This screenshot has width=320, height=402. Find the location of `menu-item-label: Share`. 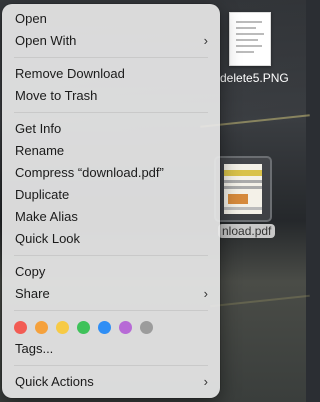

menu-item-label: Share is located at coordinates (32, 293).